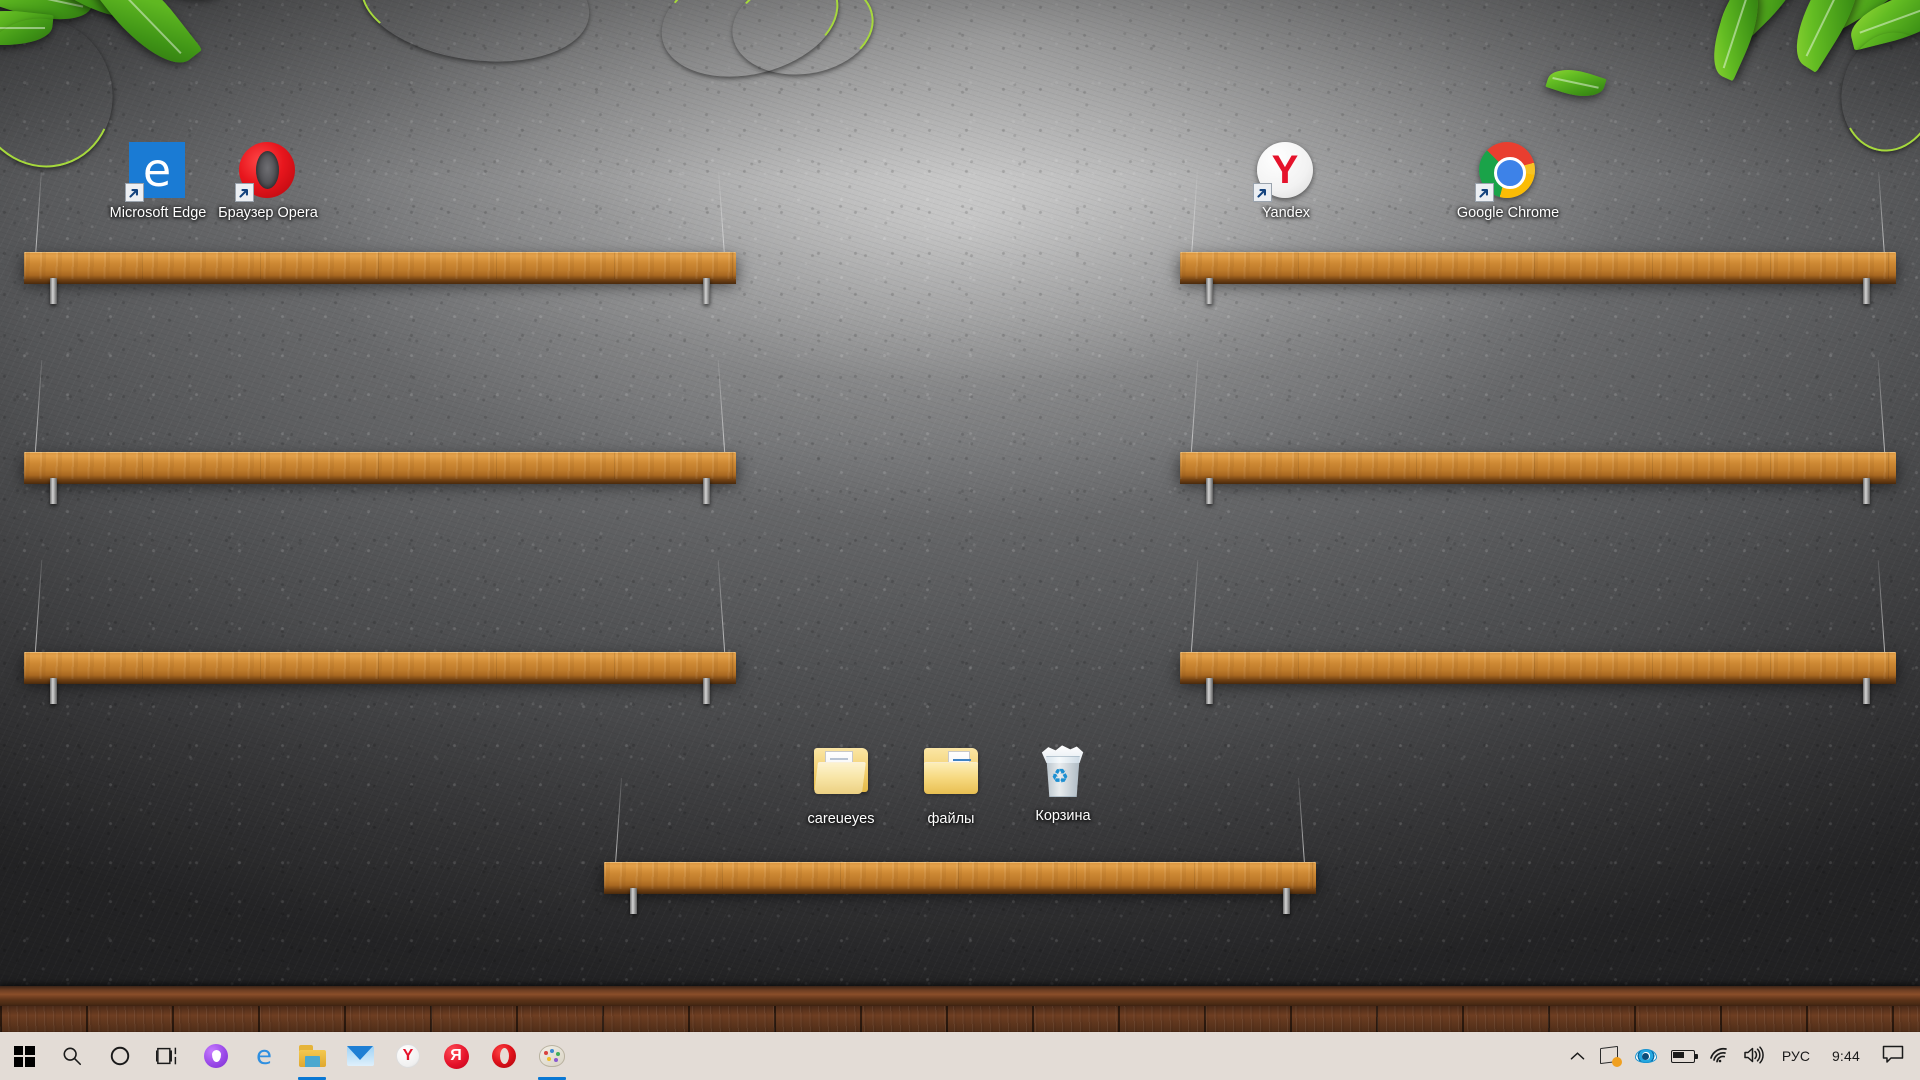  What do you see at coordinates (1846, 1056) in the screenshot?
I see `taskbar-clock: 9:44` at bounding box center [1846, 1056].